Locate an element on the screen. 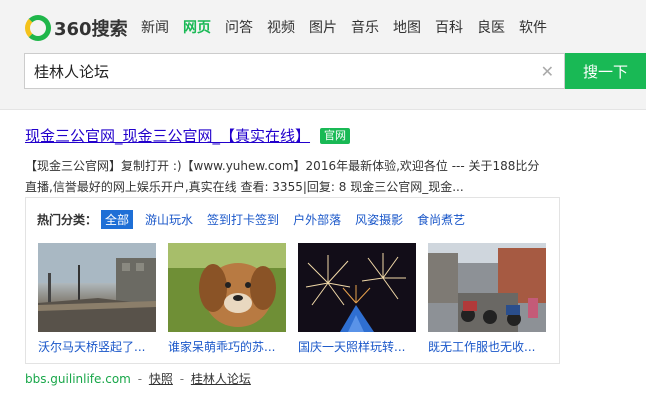 Image resolution: width=646 pixels, height=406 pixels. dog-photo-thumbnail is located at coordinates (227, 287).